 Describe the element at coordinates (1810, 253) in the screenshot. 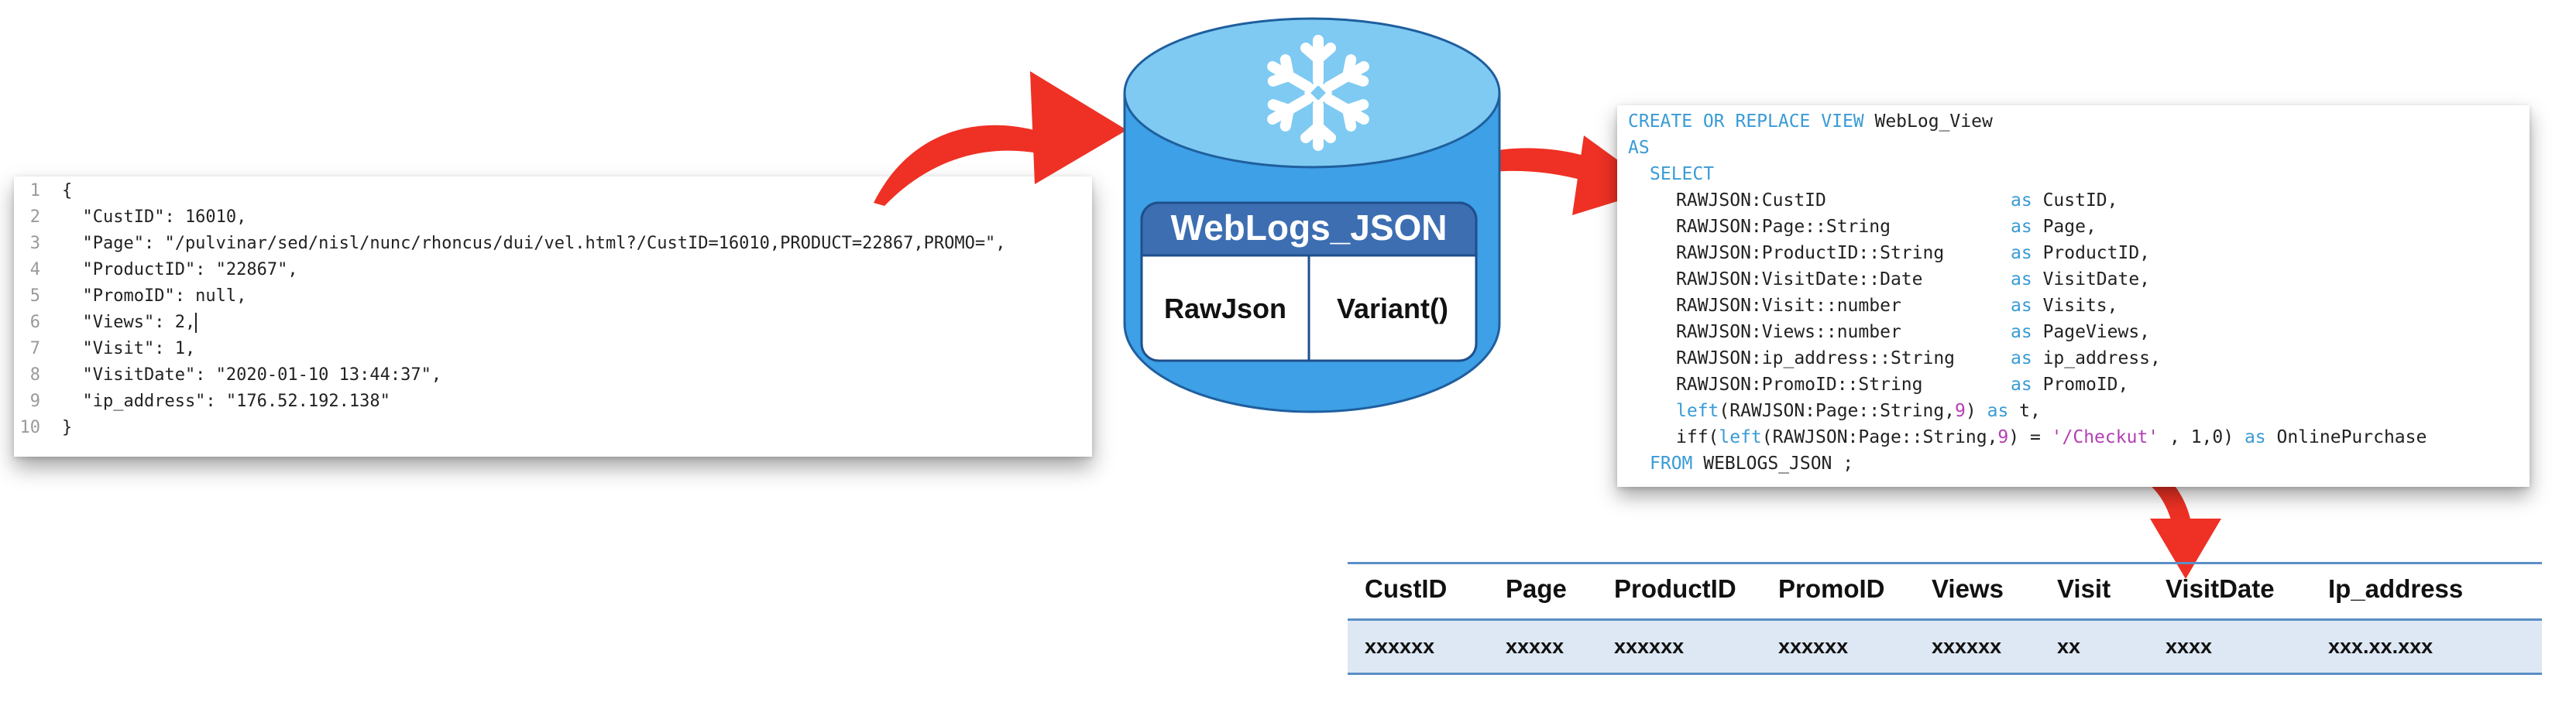

I see `sql-field-expr: RAWJSON:ProductID::String` at that location.